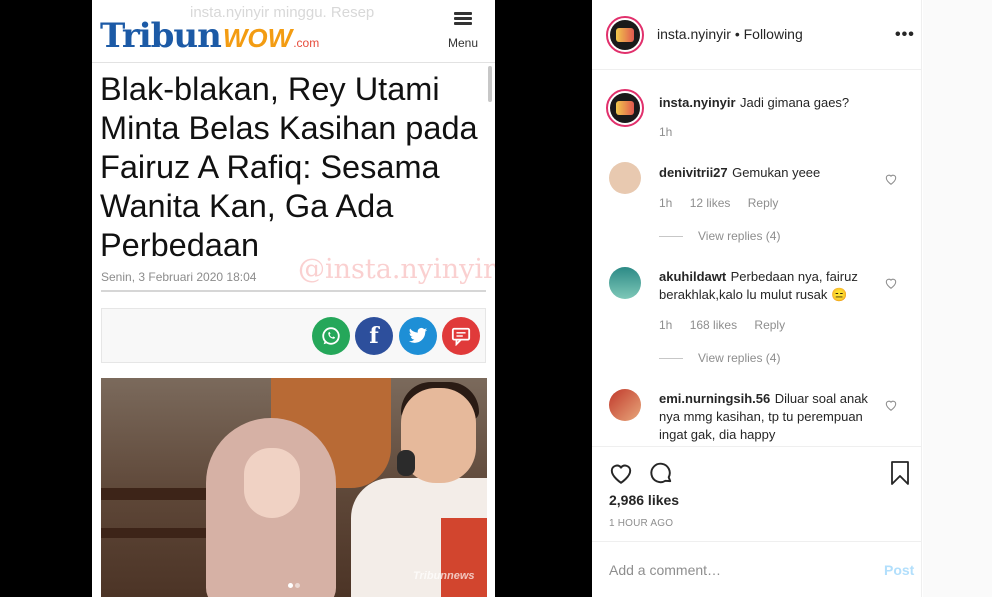  Describe the element at coordinates (905, 35) in the screenshot. I see `more-options-icon: •••` at that location.